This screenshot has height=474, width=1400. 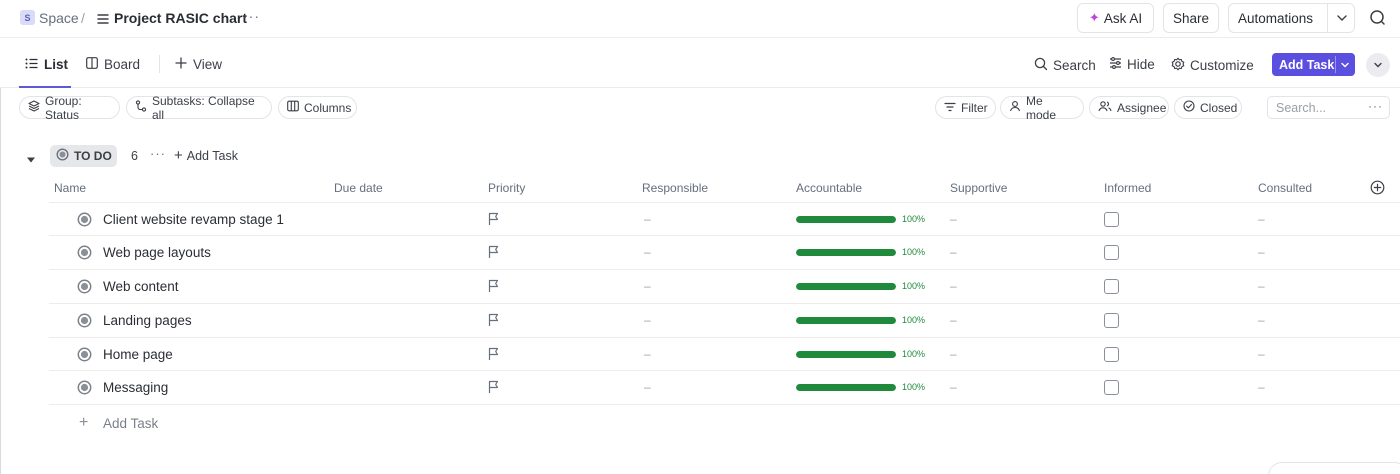 What do you see at coordinates (358, 188) in the screenshot?
I see `column-header-due-date: Due date` at bounding box center [358, 188].